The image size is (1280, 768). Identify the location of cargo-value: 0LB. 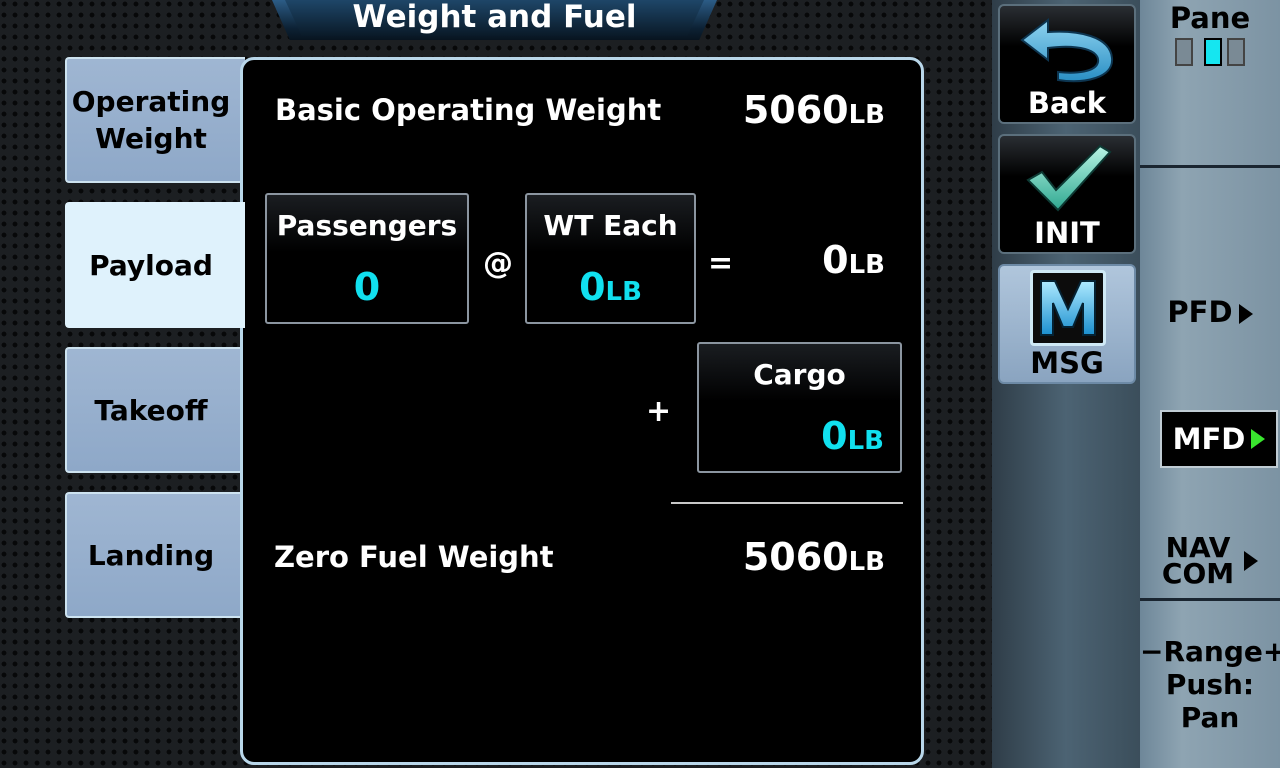
(852, 436).